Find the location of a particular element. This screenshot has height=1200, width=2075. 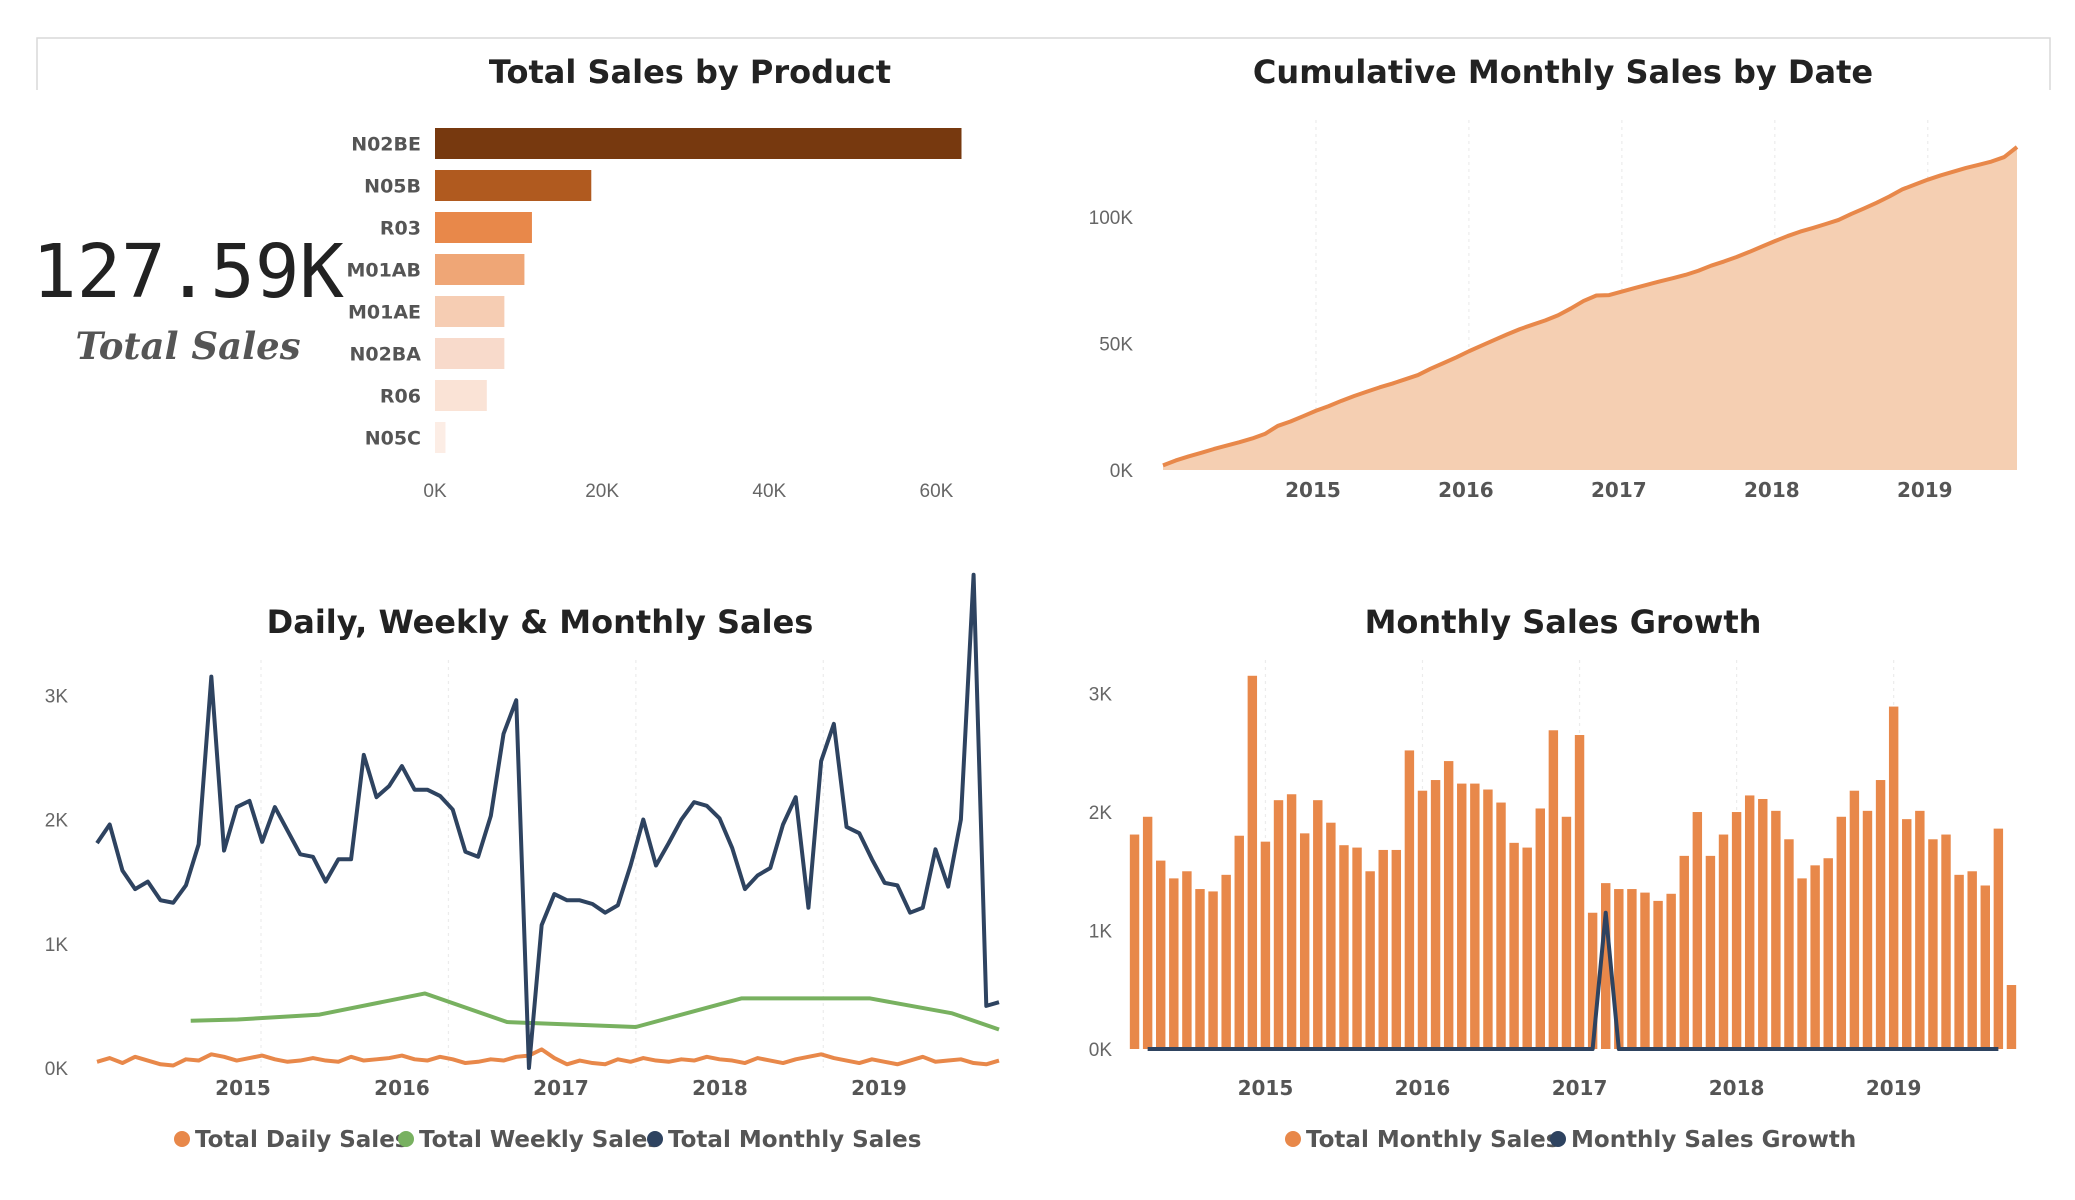

legend-marker-daily is located at coordinates (182, 1139).